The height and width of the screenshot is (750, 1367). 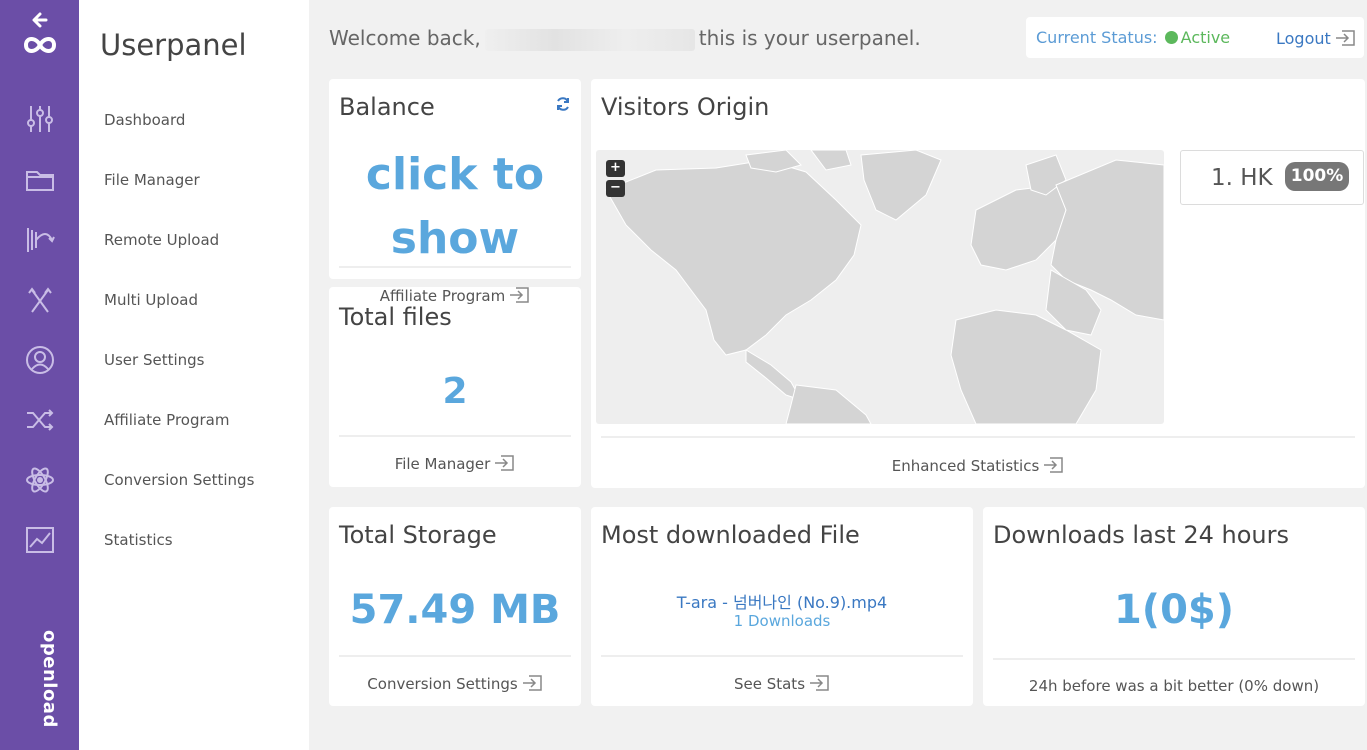 I want to click on downloads-24h-title: Downloads last 24 hours, so click(x=1141, y=535).